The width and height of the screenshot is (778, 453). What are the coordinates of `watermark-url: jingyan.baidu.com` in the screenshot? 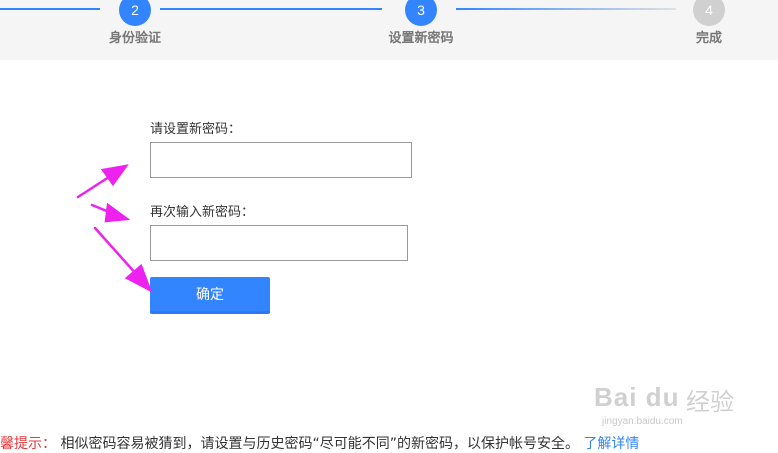 It's located at (642, 421).